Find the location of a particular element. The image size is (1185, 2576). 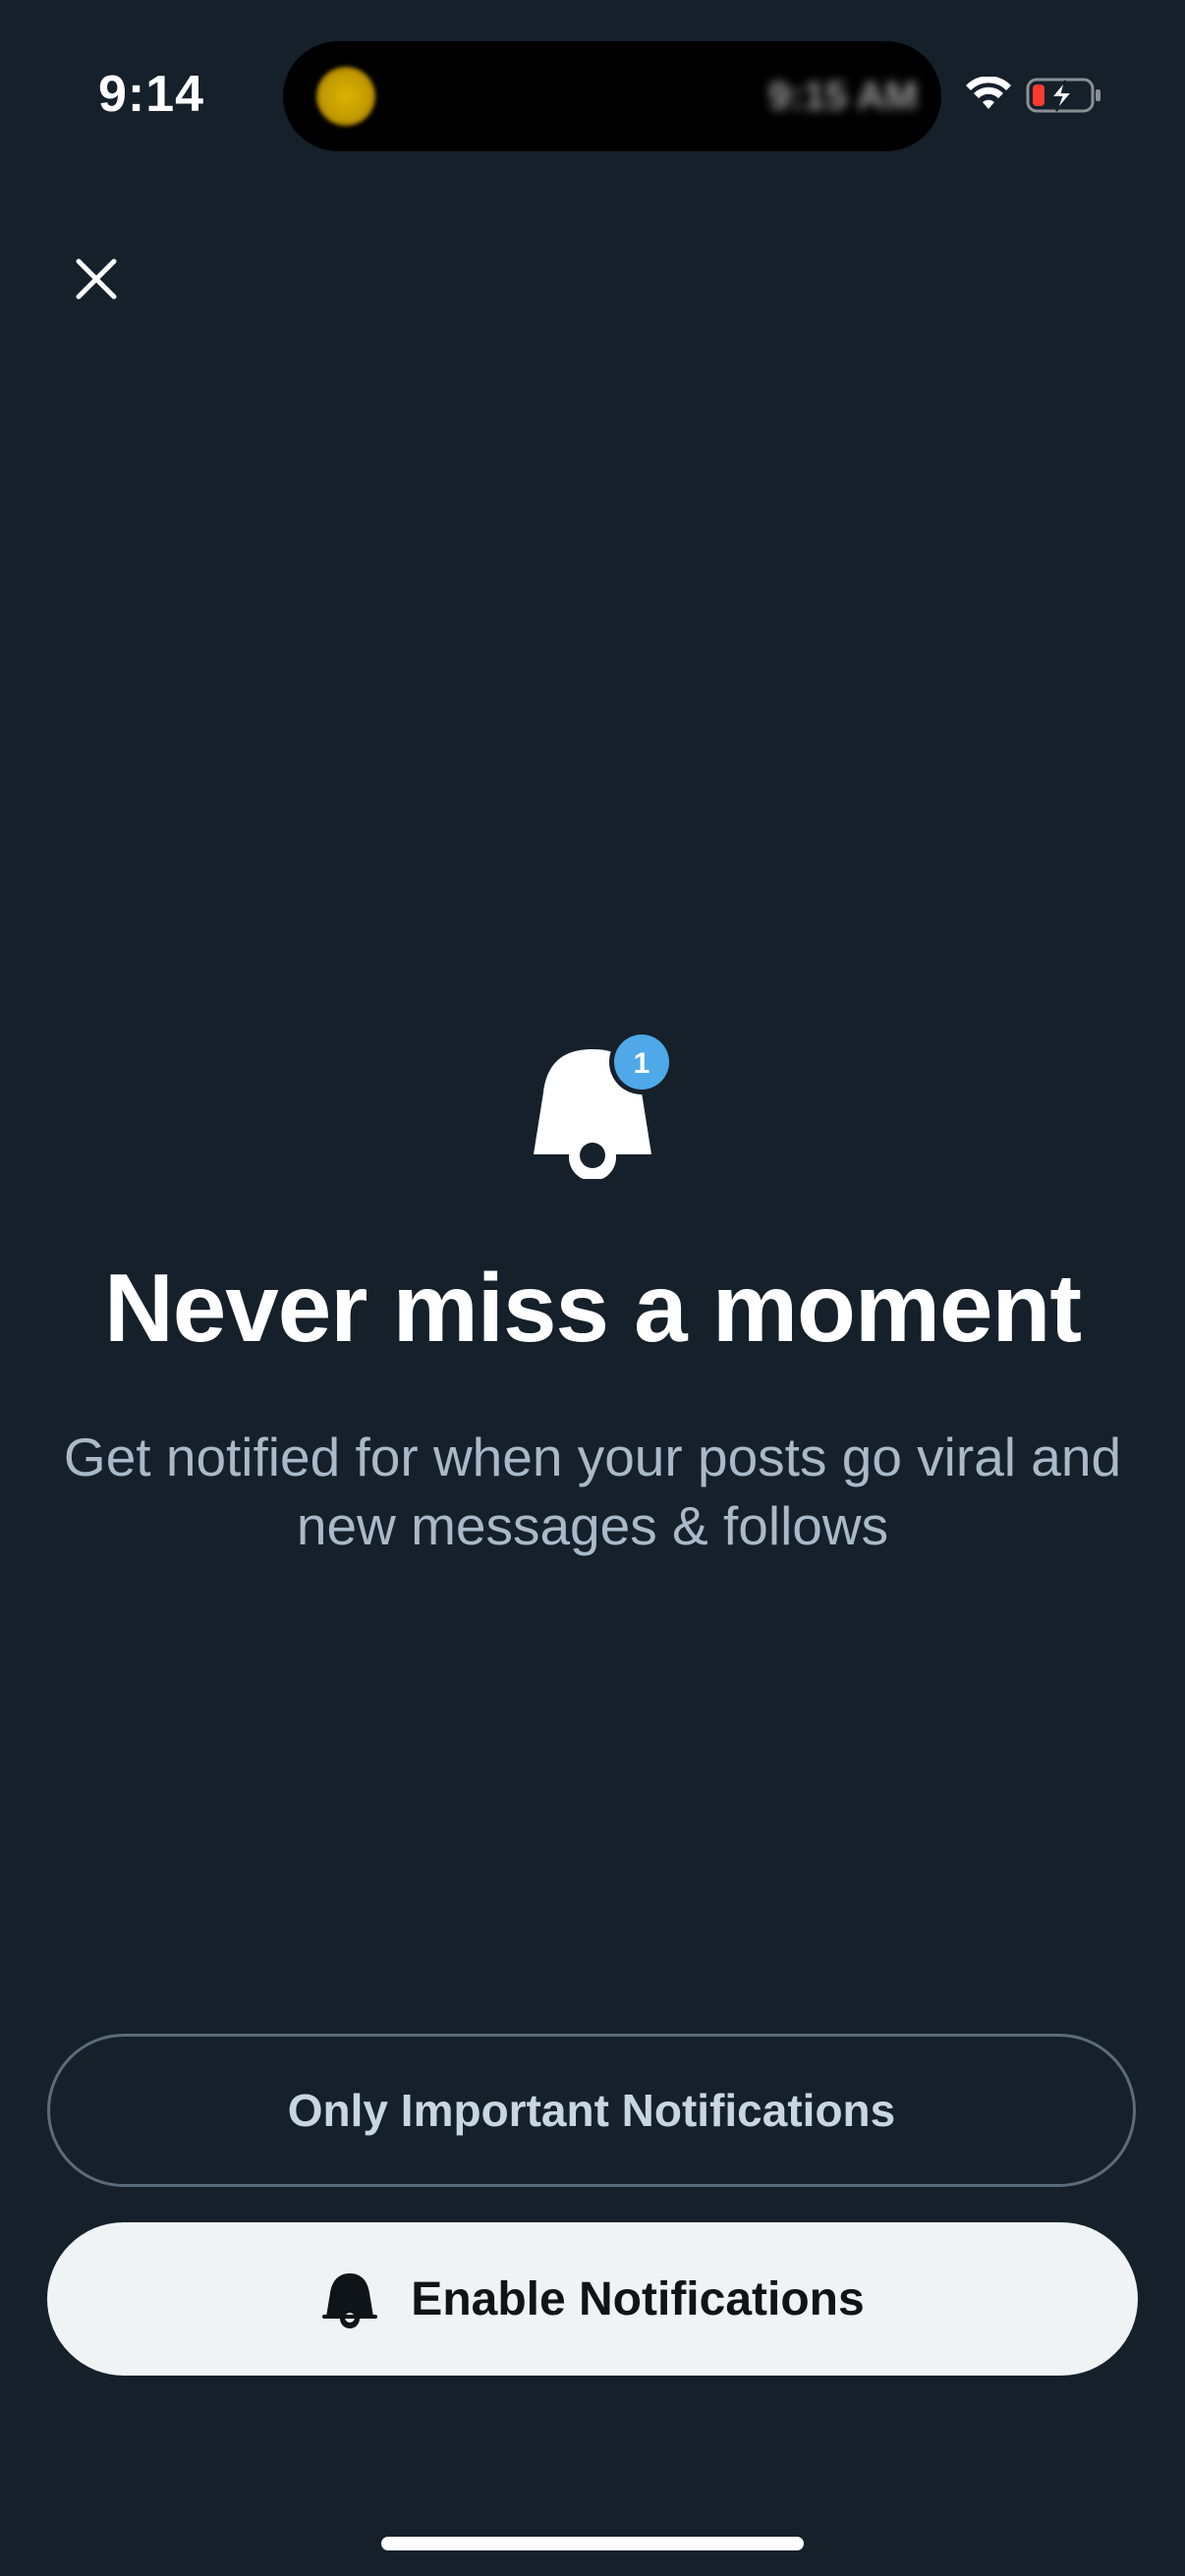

bell-icon: 1 is located at coordinates (604, 1104).